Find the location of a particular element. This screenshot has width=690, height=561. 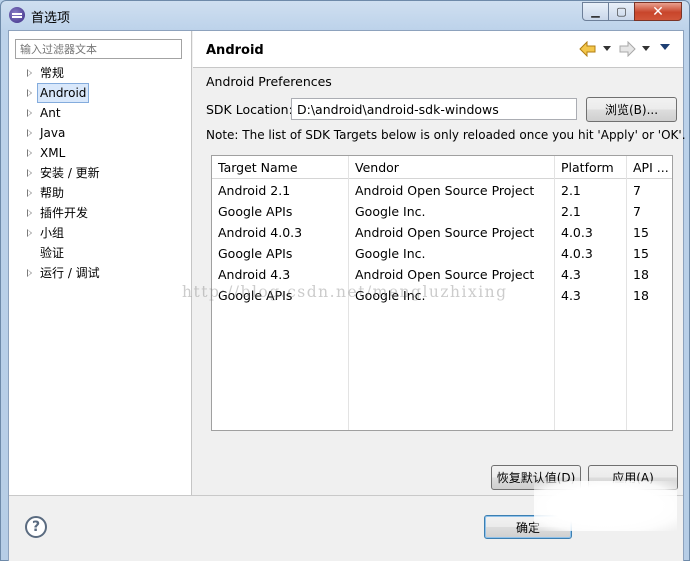

tree-item-label: 插件开发 is located at coordinates (64, 213).